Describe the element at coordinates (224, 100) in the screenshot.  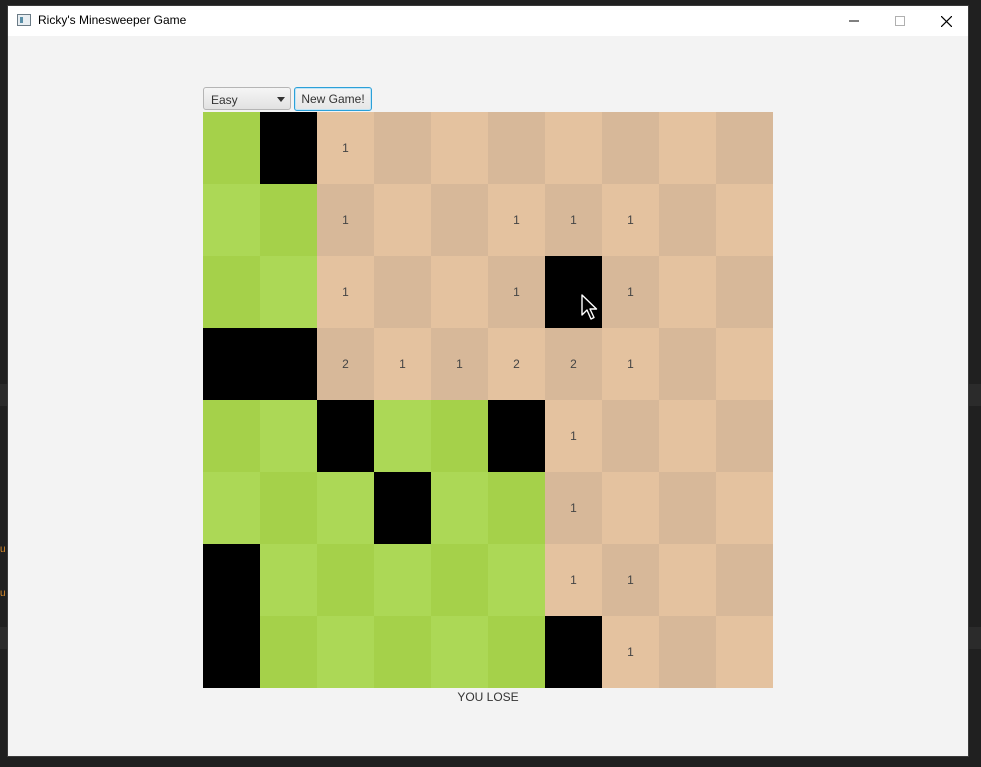
I see `difficulty-selected-value: Easy` at that location.